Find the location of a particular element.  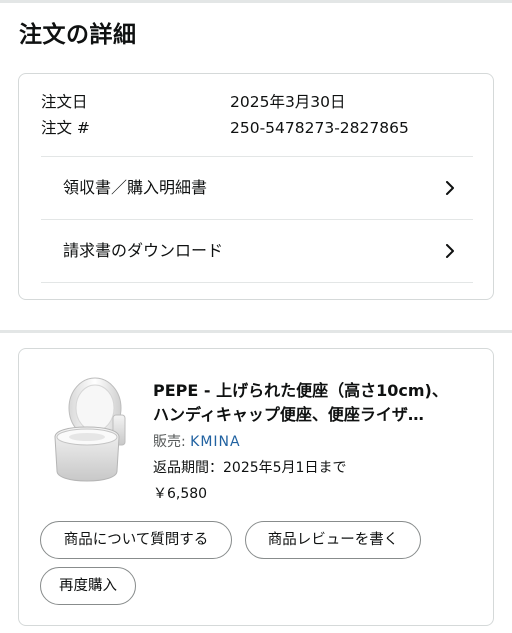

receipt-link-label: 領収書／購入明細書 is located at coordinates (135, 187).